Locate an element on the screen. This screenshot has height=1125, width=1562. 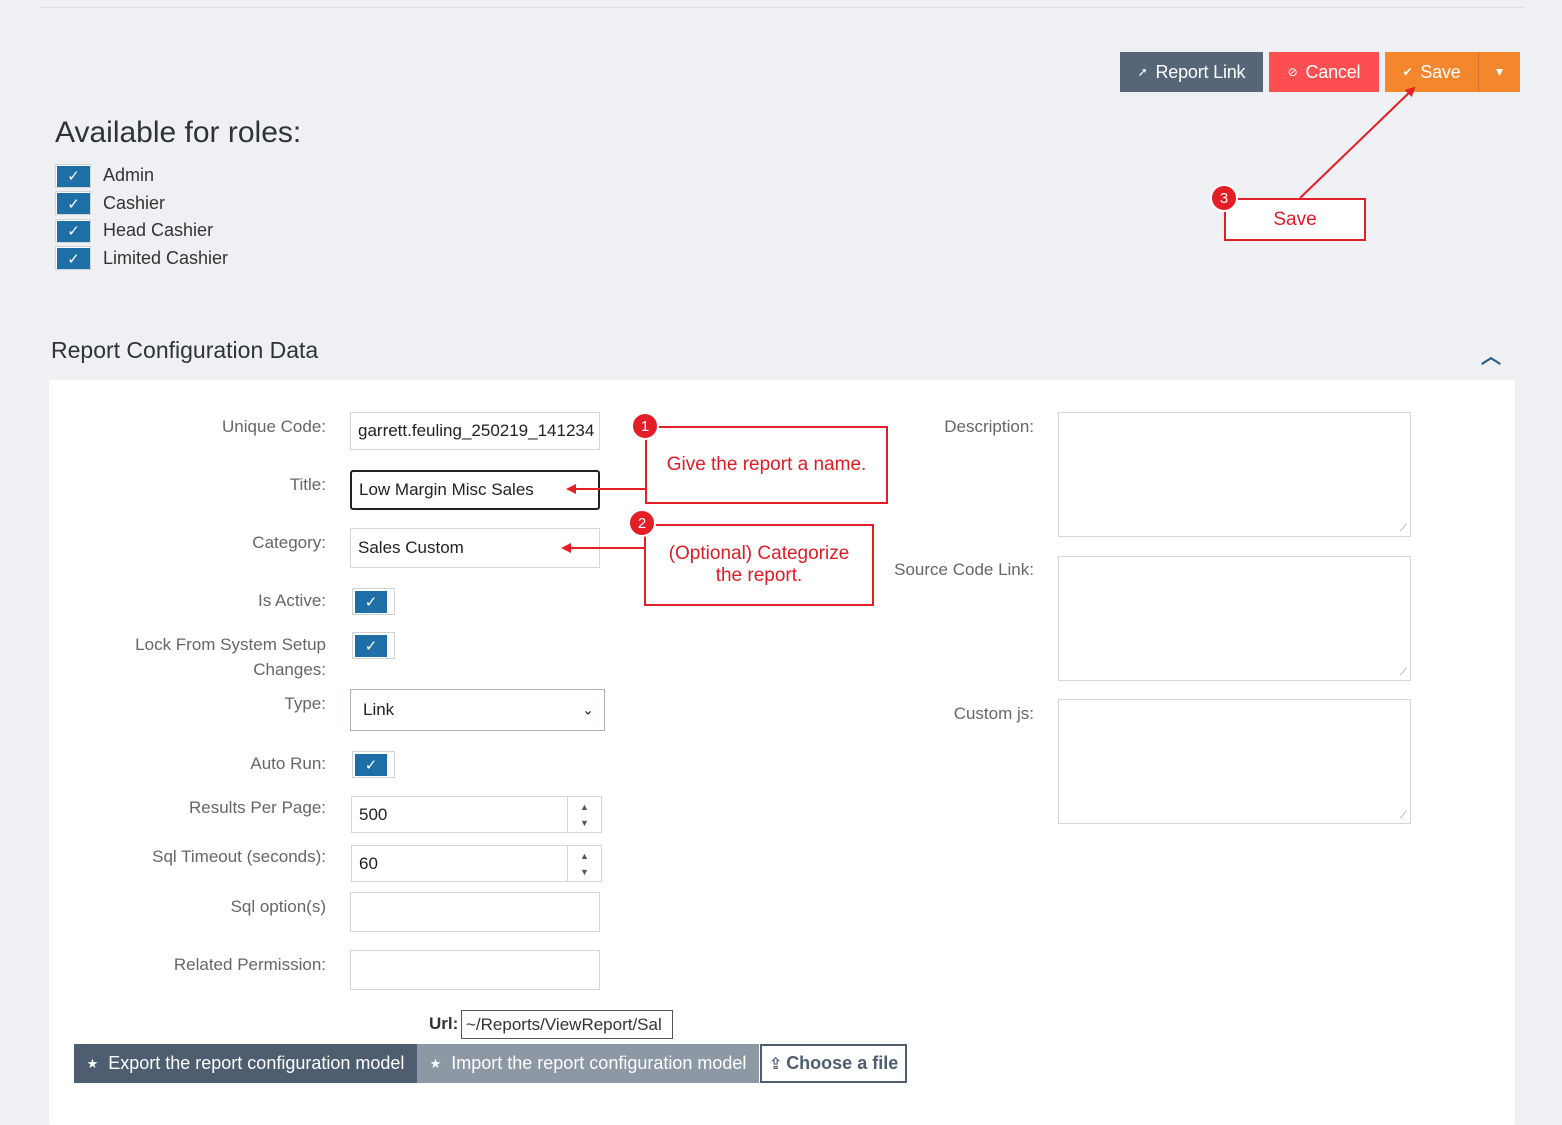
results-per-page-input: 500 ▲ ▼ is located at coordinates (476, 814).